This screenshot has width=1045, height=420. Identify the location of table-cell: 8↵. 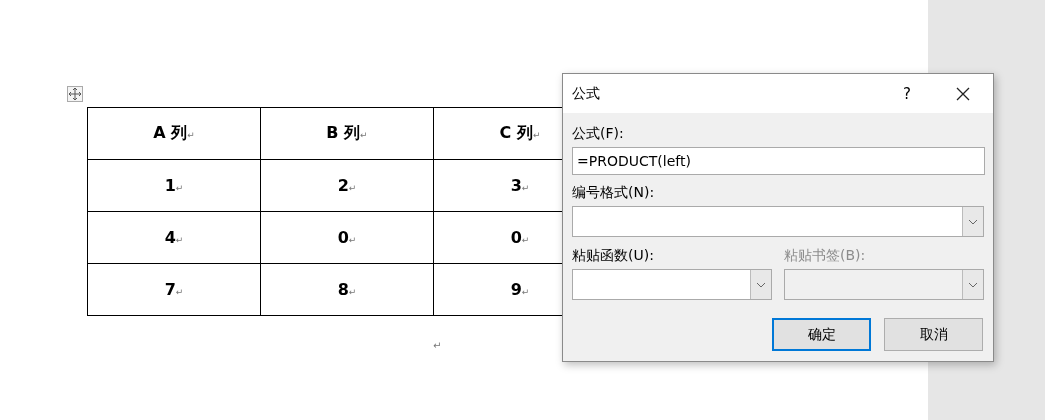
(347, 289).